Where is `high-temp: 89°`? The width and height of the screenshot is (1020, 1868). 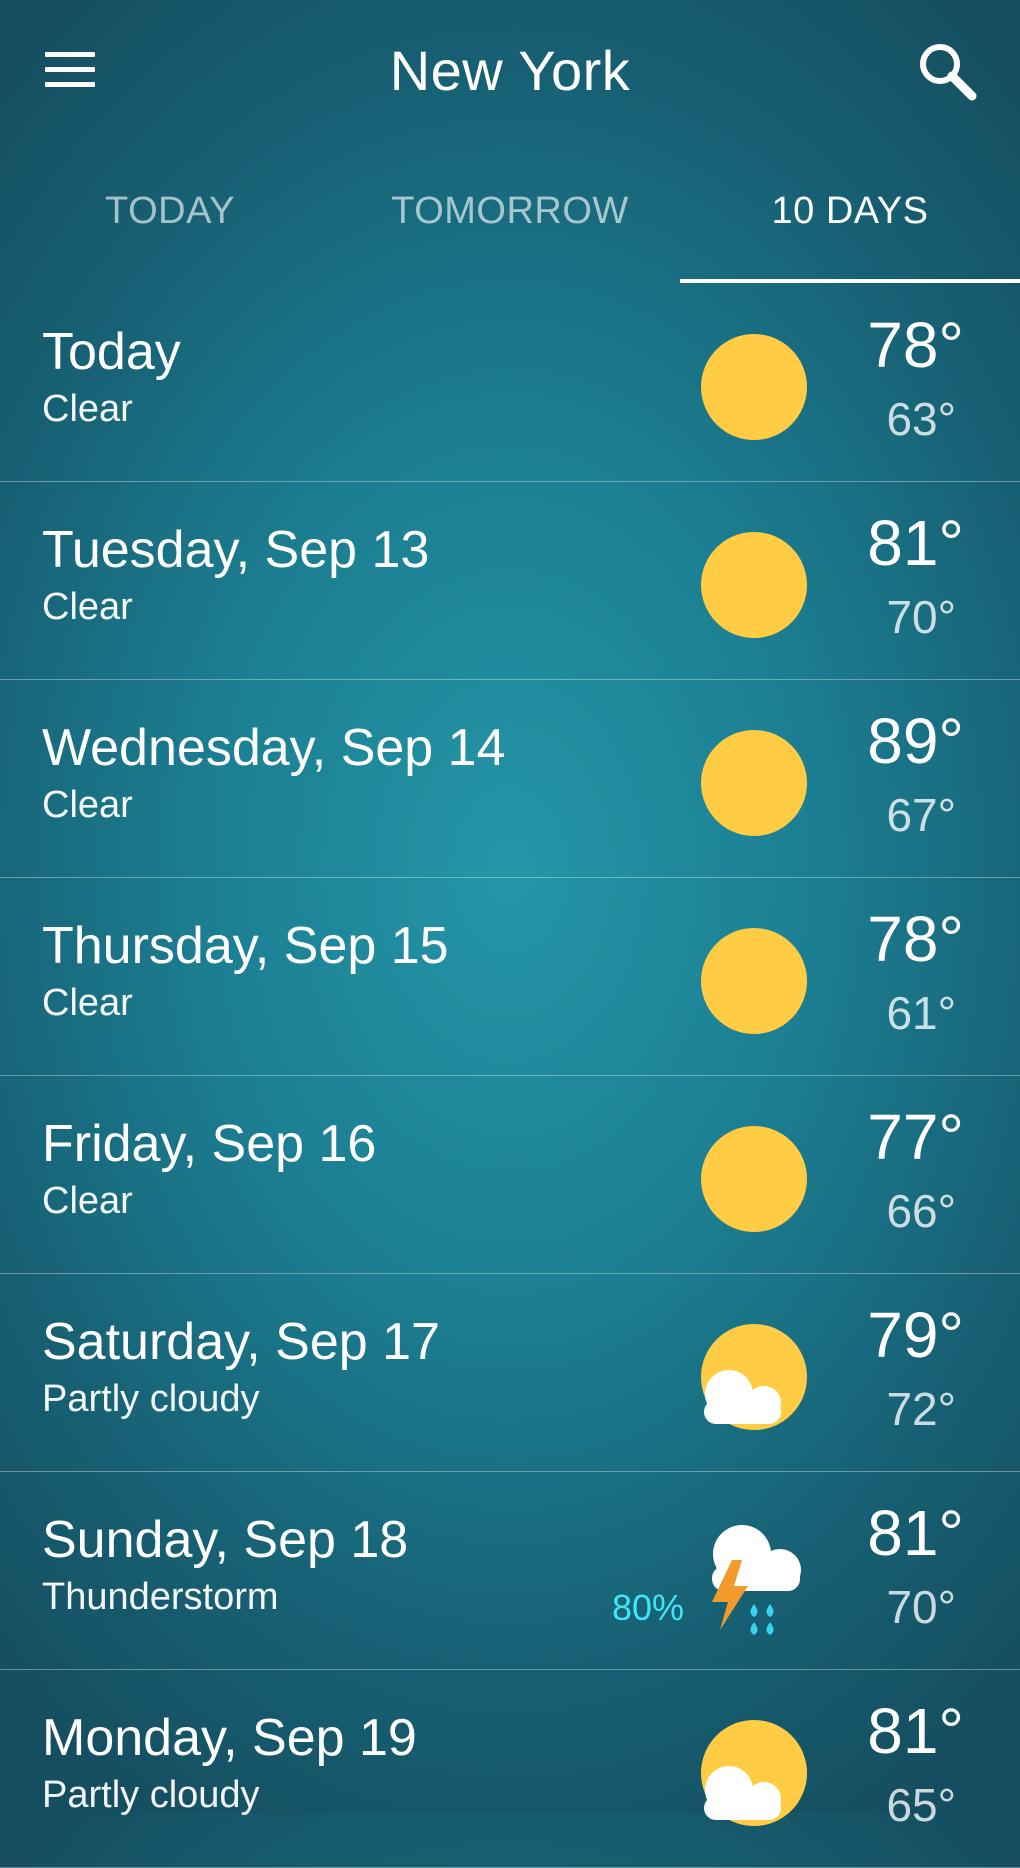
high-temp: 89° is located at coordinates (915, 741).